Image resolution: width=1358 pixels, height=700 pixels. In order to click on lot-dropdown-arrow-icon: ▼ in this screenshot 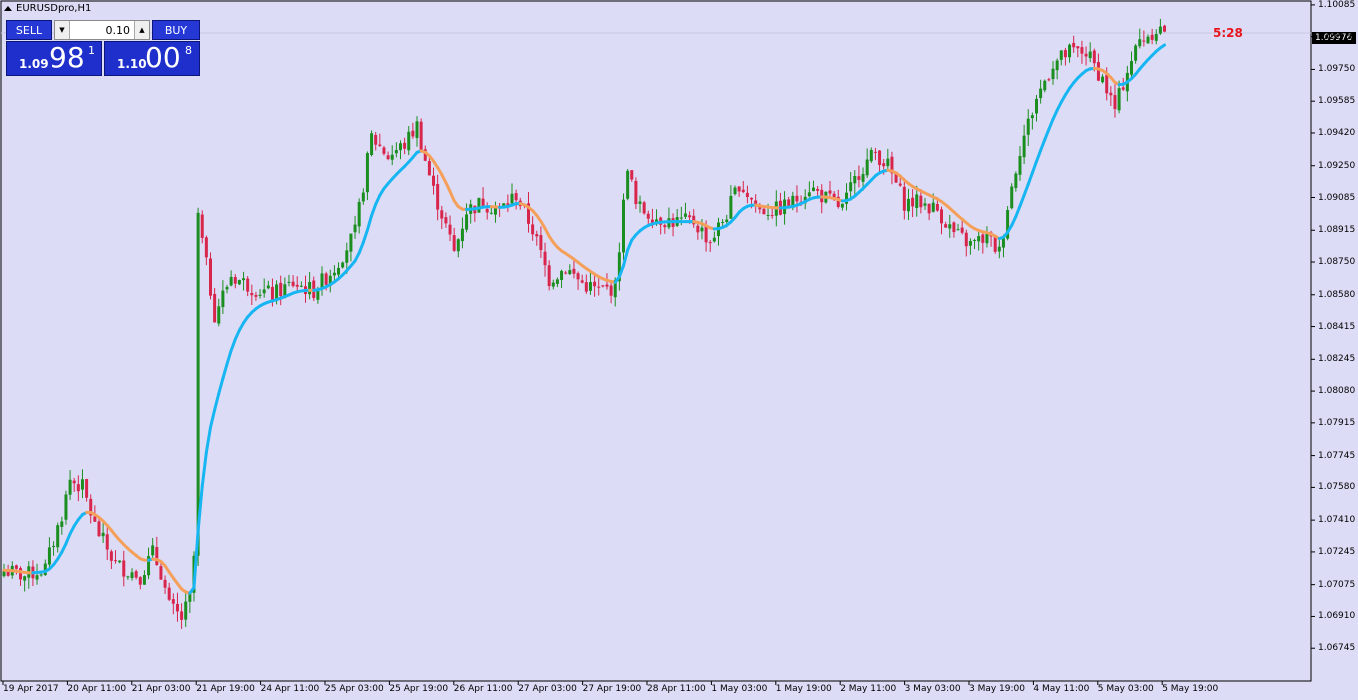, I will do `click(62, 30)`.